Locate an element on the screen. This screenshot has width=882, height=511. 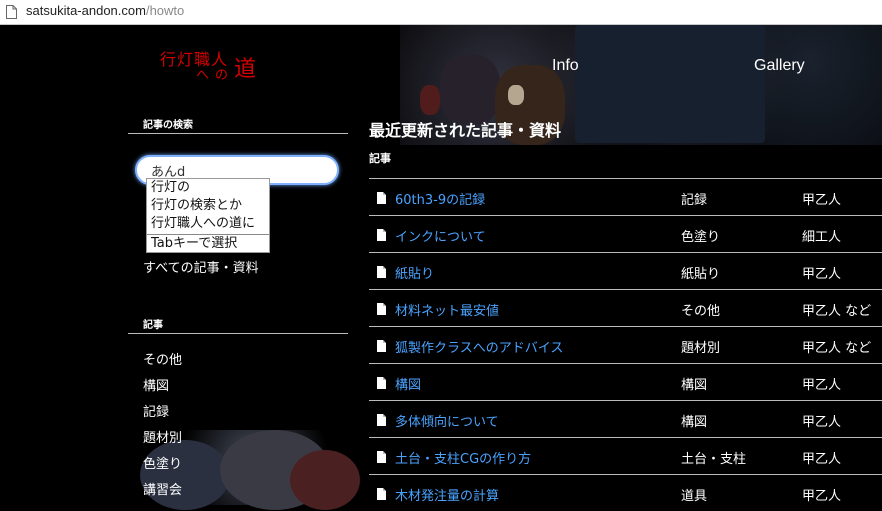
article-category: 道具 is located at coordinates (694, 496).